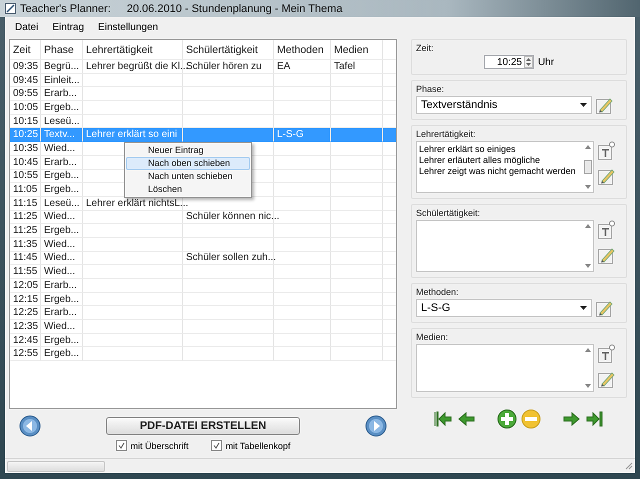 This screenshot has height=479, width=640. I want to click on time-spinner: 10:25, so click(509, 62).